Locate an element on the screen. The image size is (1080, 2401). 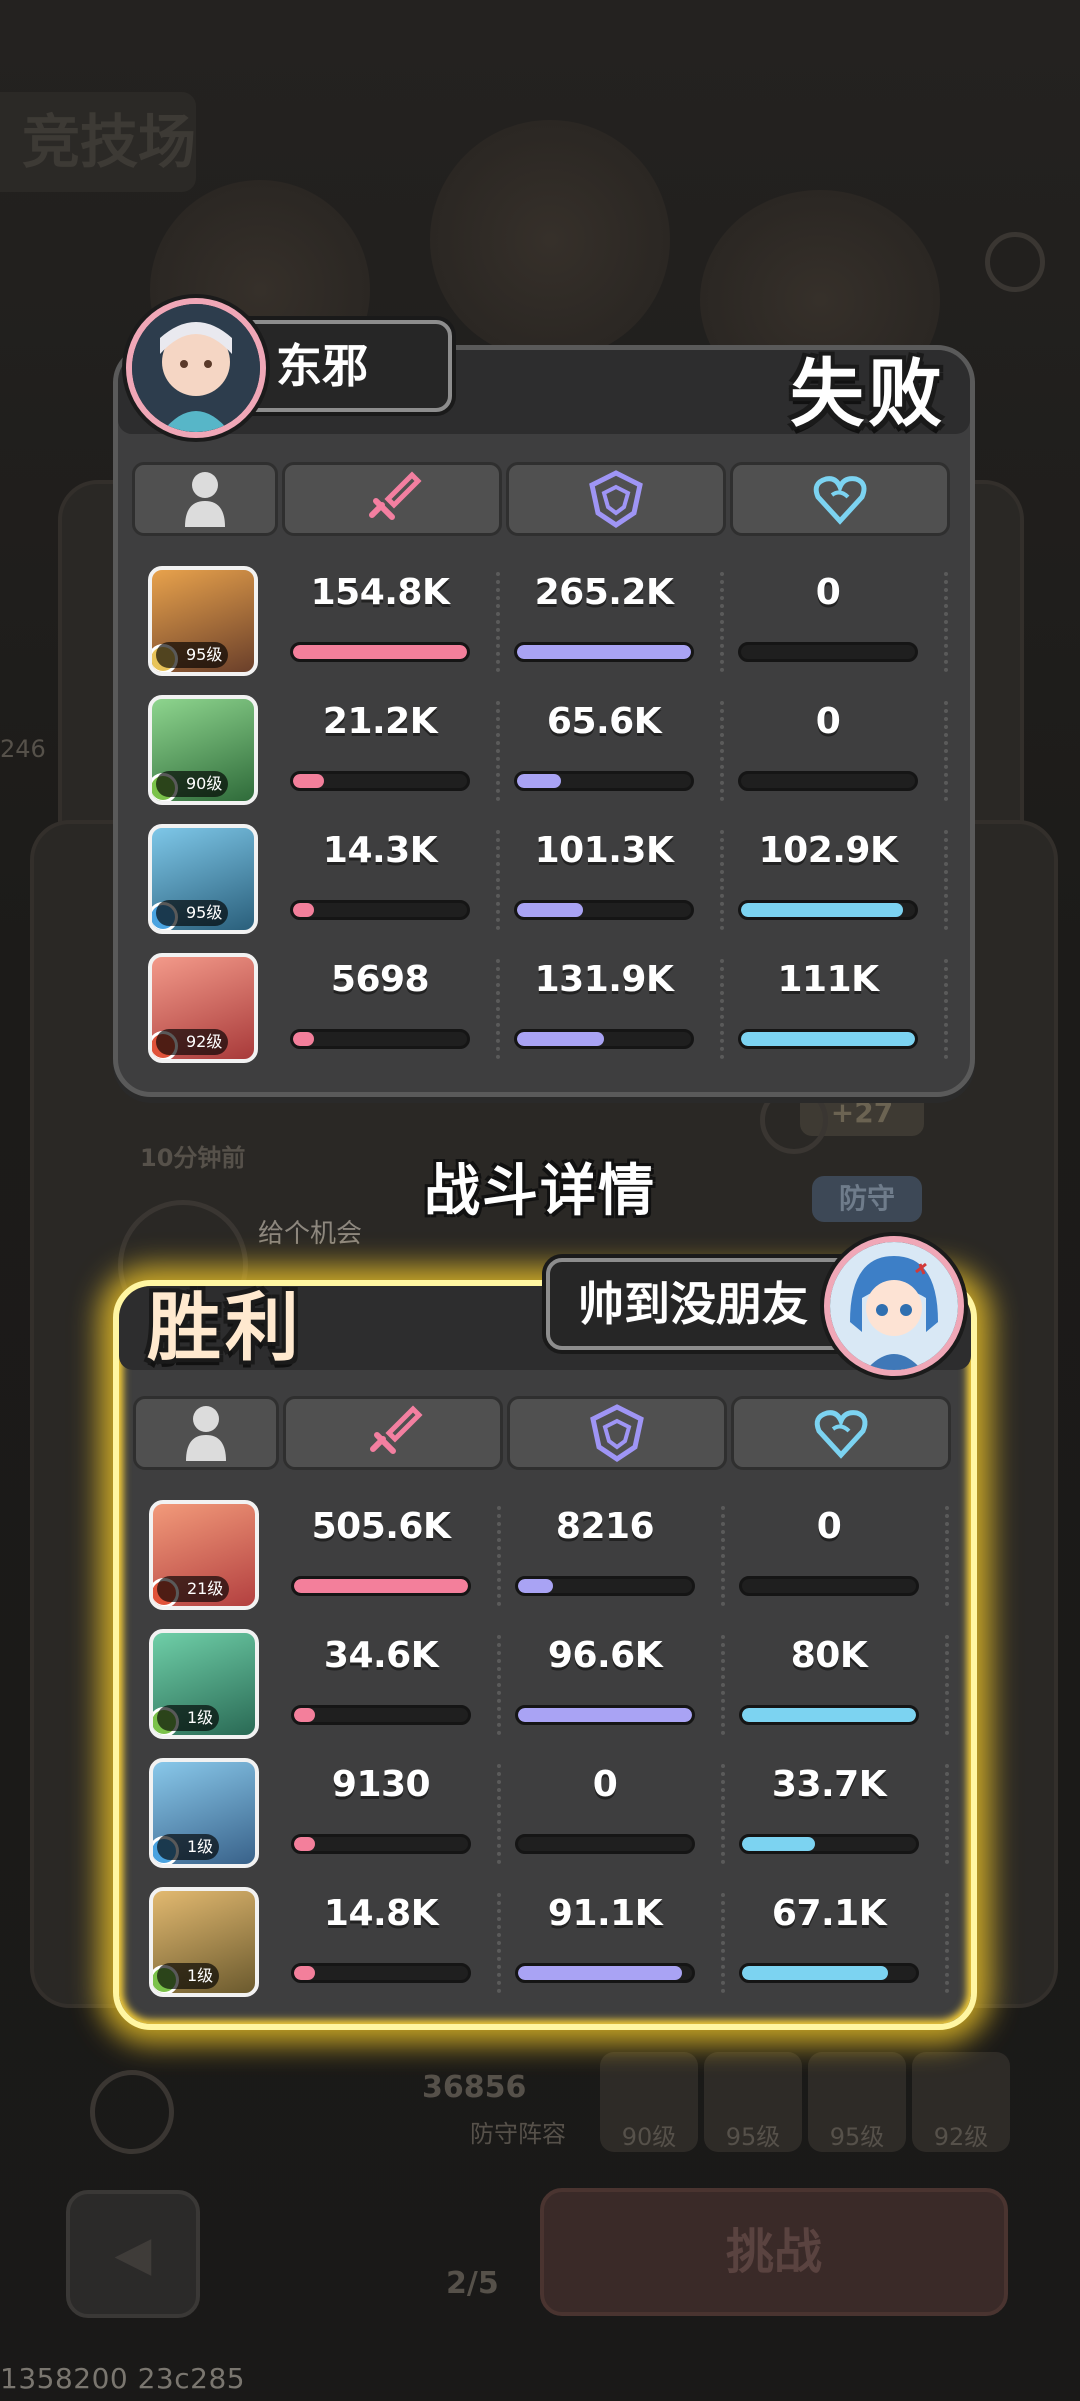
damage-stat: 5698 is located at coordinates (380, 1009).